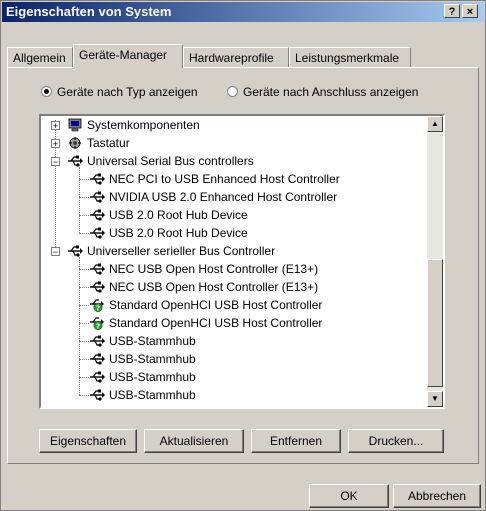 This screenshot has width=486, height=511. Describe the element at coordinates (89, 11) in the screenshot. I see `window-title: Eigenschaften von System` at that location.